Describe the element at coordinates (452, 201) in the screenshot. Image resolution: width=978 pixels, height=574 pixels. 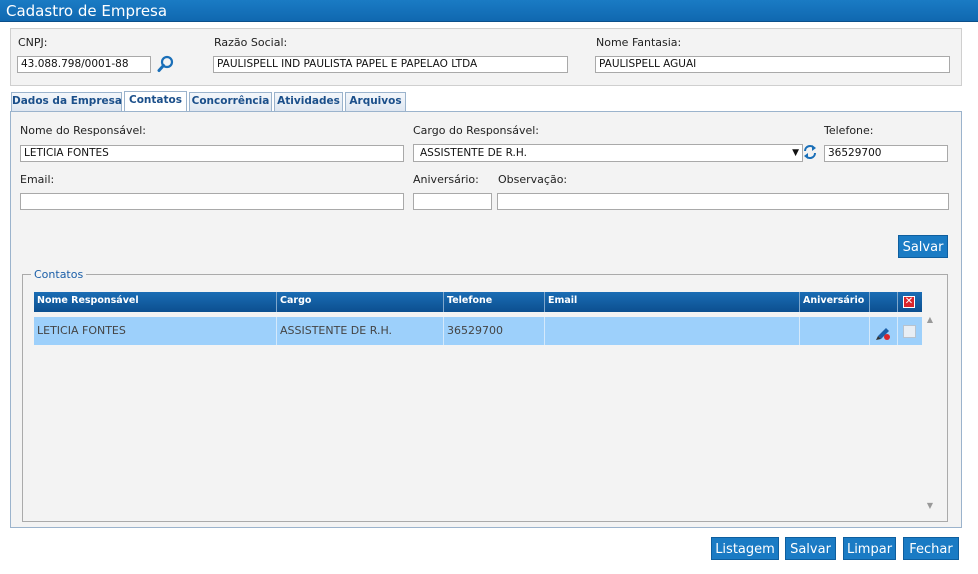
I see `aniversario-field` at that location.